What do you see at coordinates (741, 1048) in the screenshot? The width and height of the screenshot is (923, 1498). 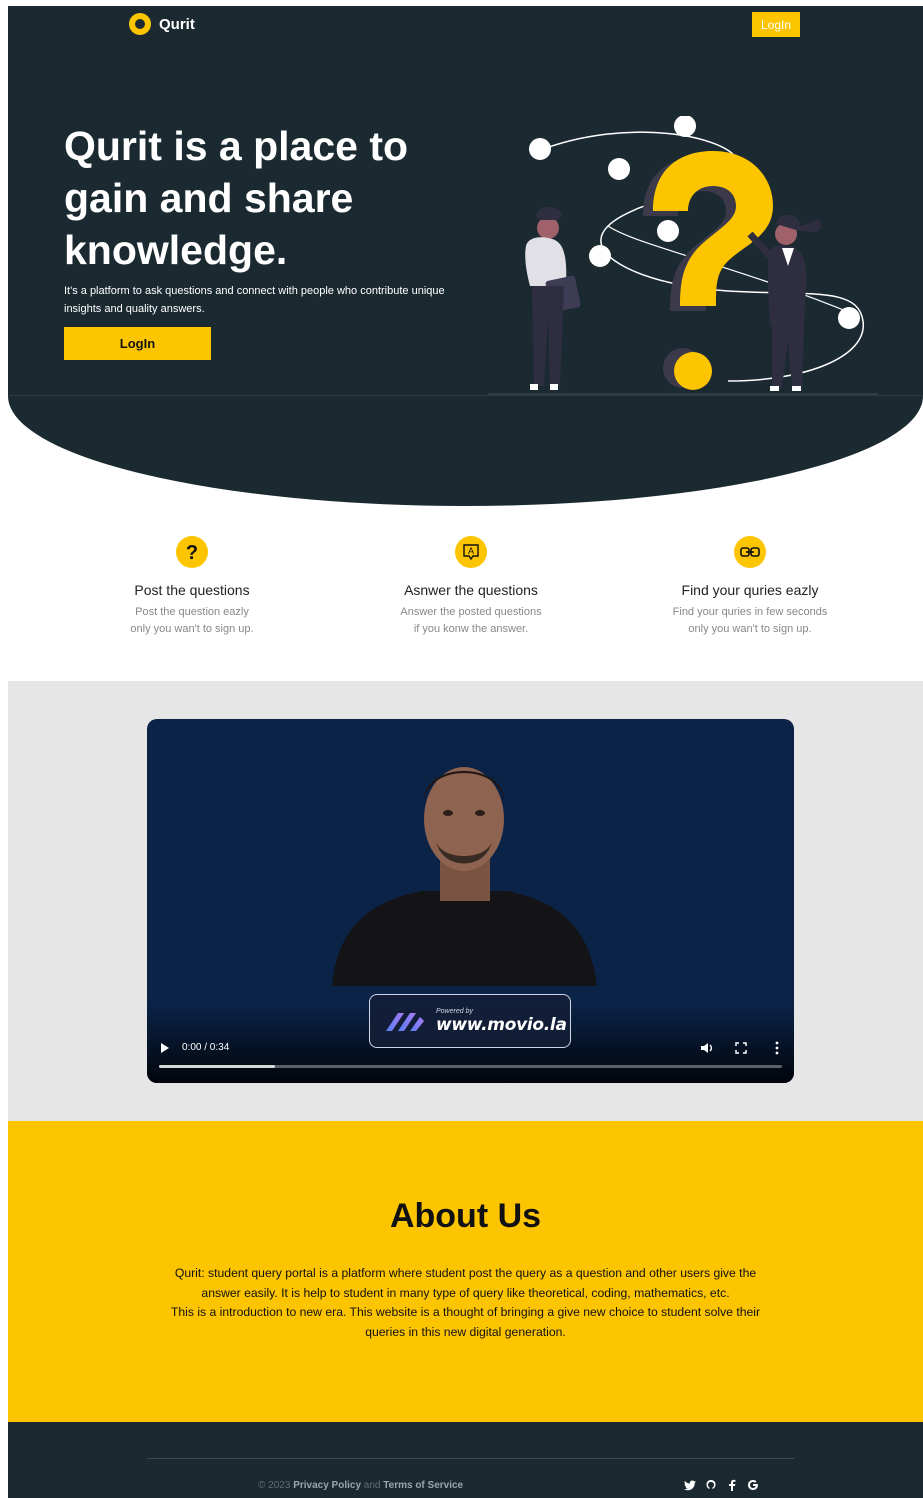 I see `fullscreen-icon` at bounding box center [741, 1048].